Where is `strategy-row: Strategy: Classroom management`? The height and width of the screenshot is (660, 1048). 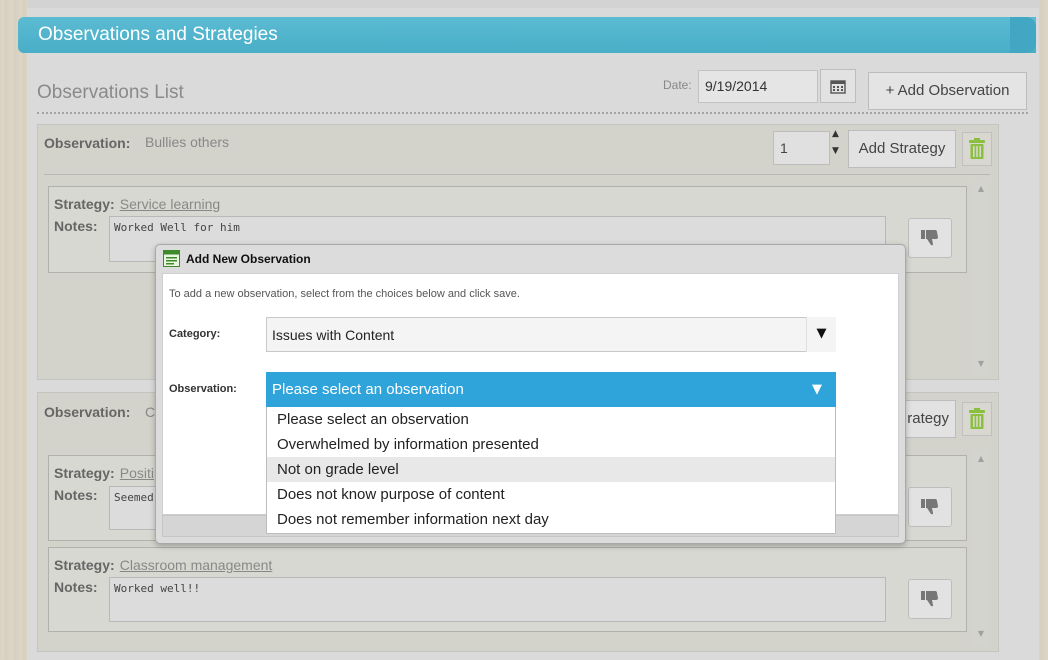
strategy-row: Strategy: Classroom management is located at coordinates (163, 564).